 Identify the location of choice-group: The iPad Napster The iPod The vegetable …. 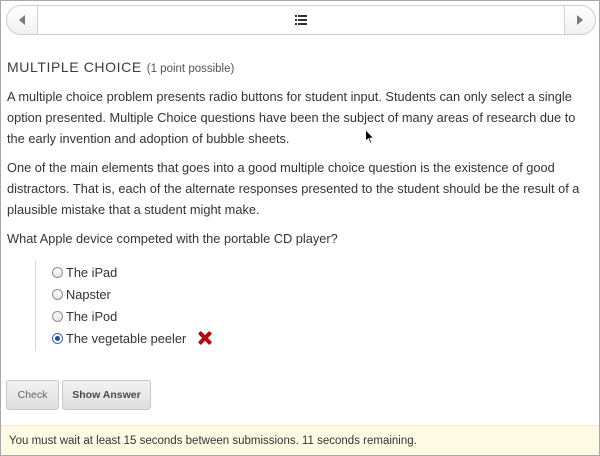
(165, 306).